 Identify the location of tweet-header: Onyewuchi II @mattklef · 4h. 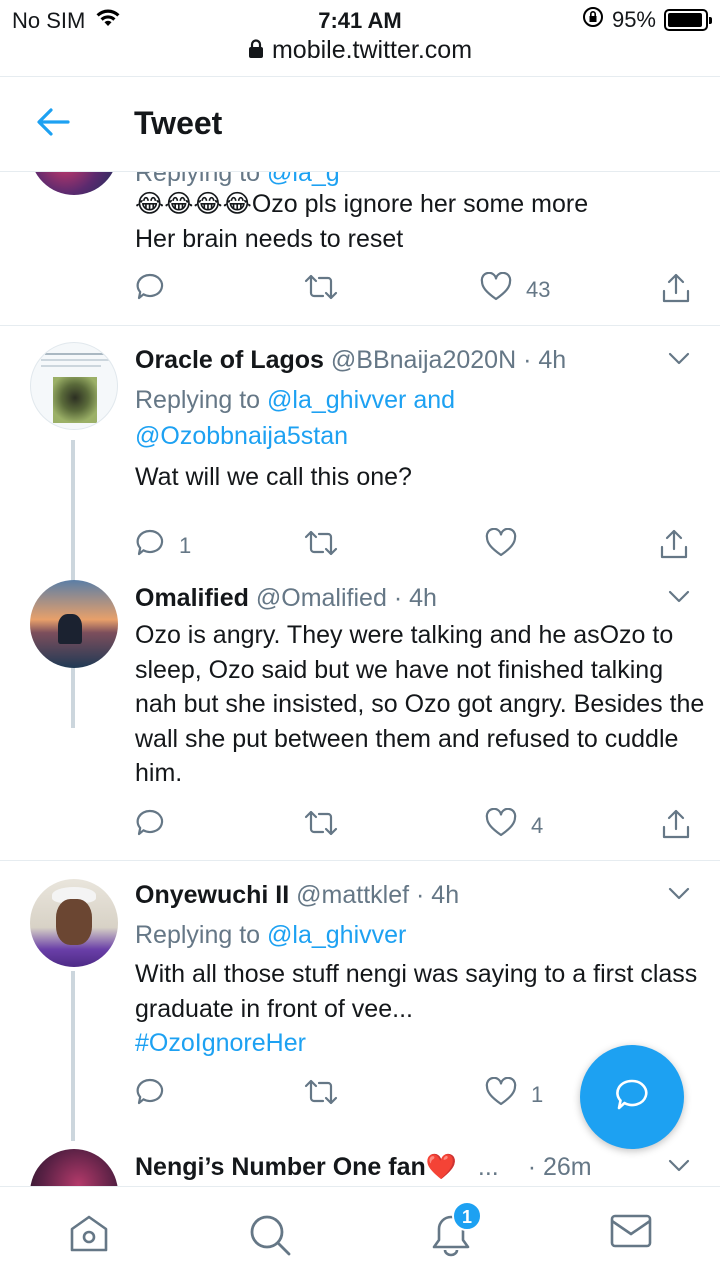
(412, 895).